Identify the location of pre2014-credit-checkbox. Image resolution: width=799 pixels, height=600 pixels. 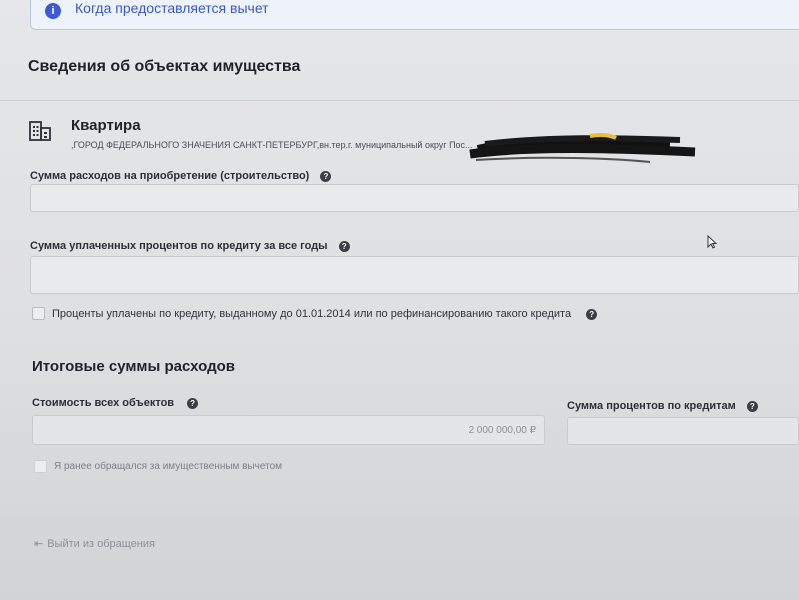
(38, 313).